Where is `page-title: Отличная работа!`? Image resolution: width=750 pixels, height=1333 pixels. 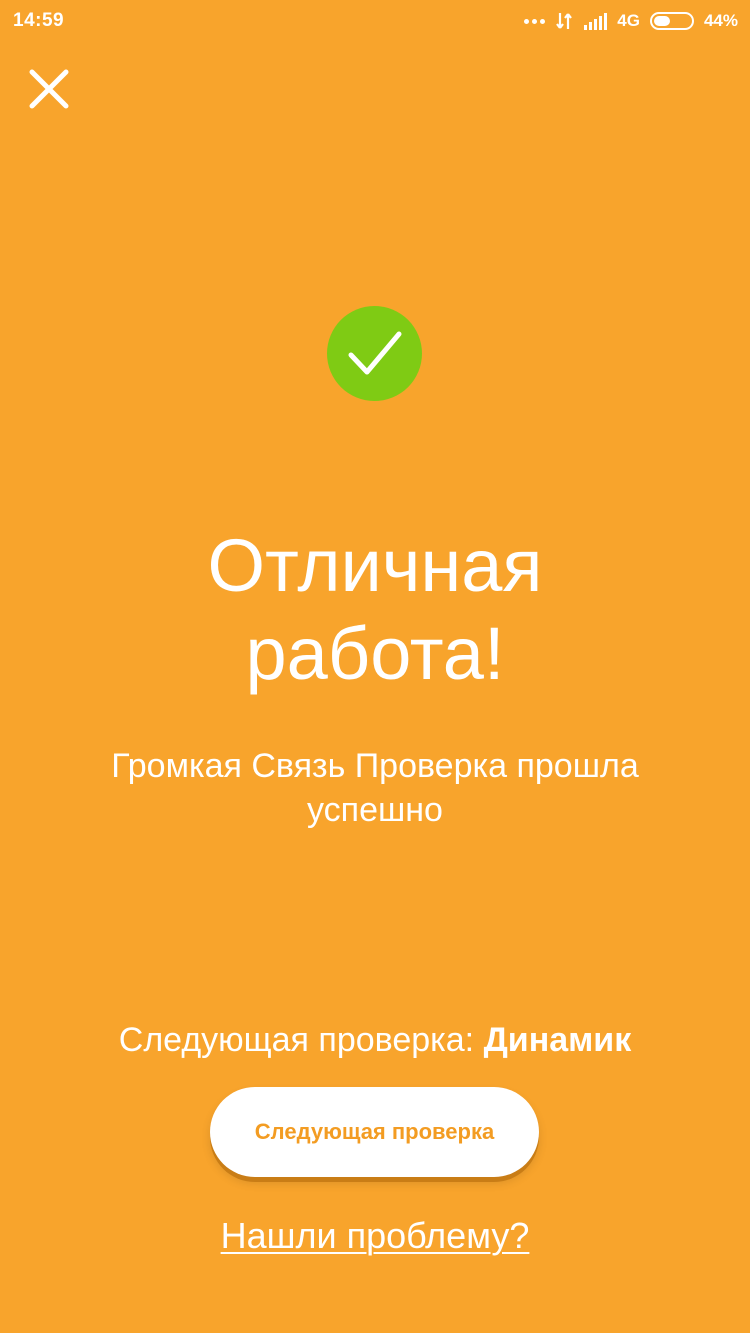
page-title: Отличная работа! is located at coordinates (375, 610).